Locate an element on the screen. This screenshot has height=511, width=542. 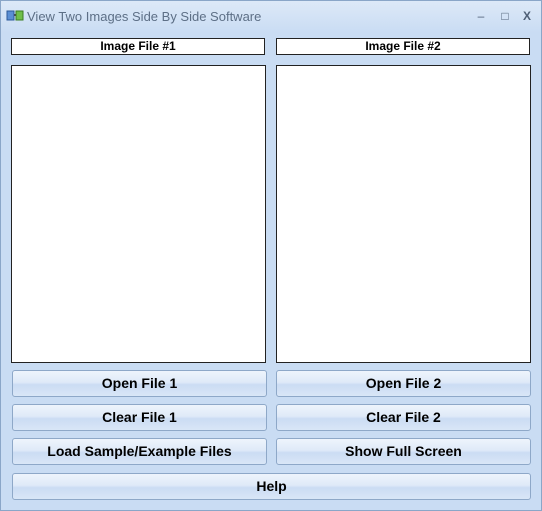
image-file-1-label: Image File #1 is located at coordinates (138, 46).